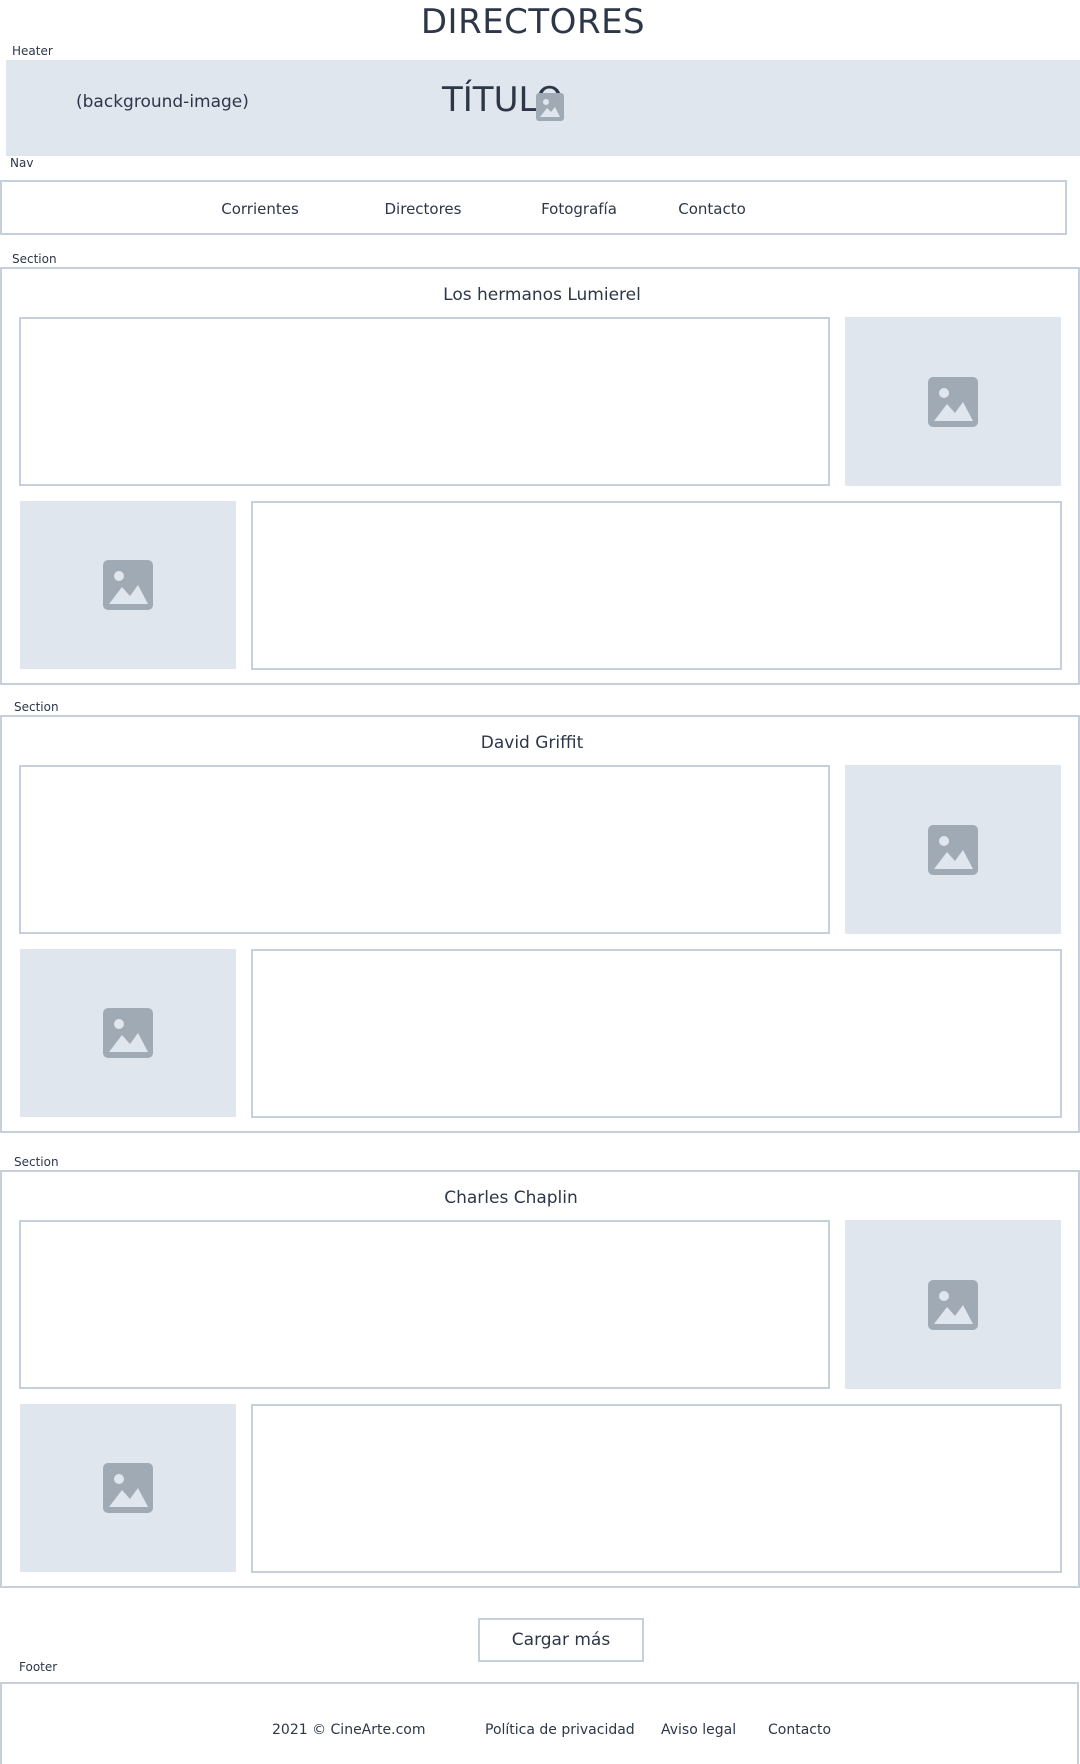 This screenshot has width=1080, height=1764. Describe the element at coordinates (579, 209) in the screenshot. I see `nav-item-fotografia: Fotografía` at that location.